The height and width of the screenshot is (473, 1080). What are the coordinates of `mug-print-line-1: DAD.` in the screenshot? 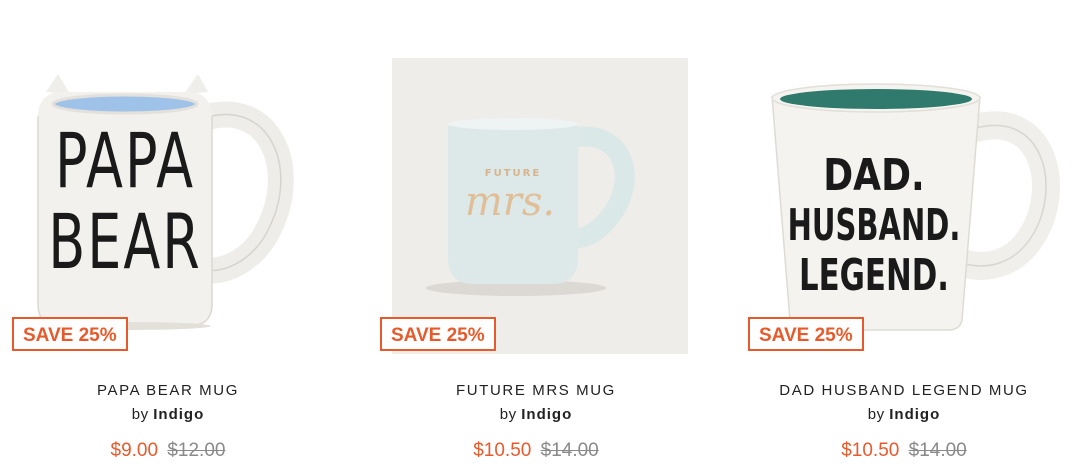 It's located at (873, 176).